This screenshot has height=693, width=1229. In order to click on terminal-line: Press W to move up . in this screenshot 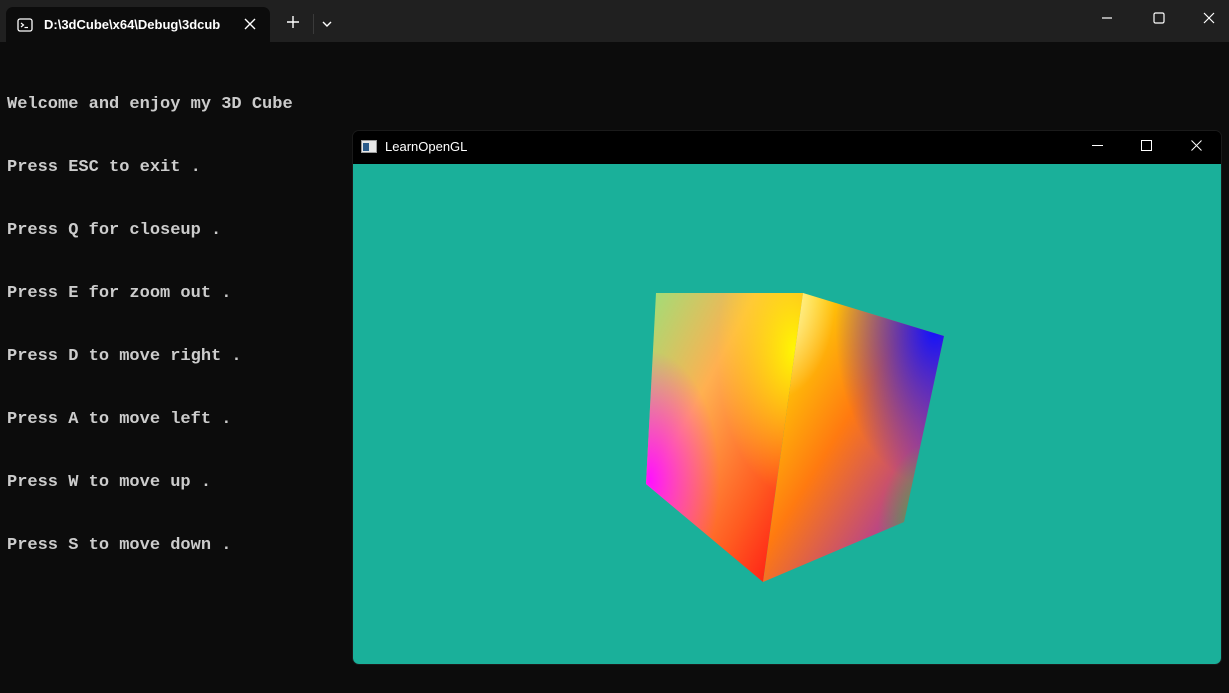, I will do `click(109, 482)`.